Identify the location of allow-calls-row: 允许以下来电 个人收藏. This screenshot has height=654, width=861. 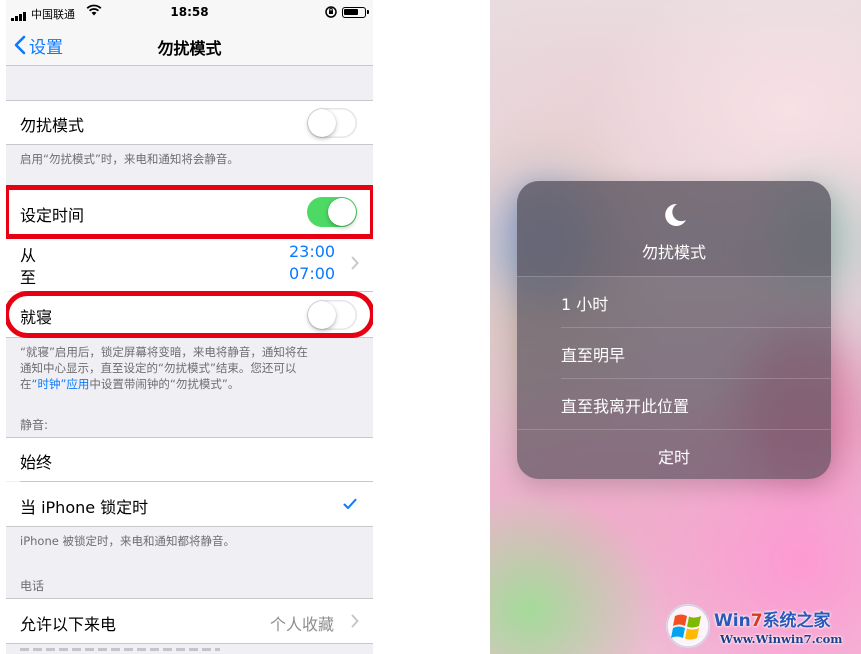
(189, 621).